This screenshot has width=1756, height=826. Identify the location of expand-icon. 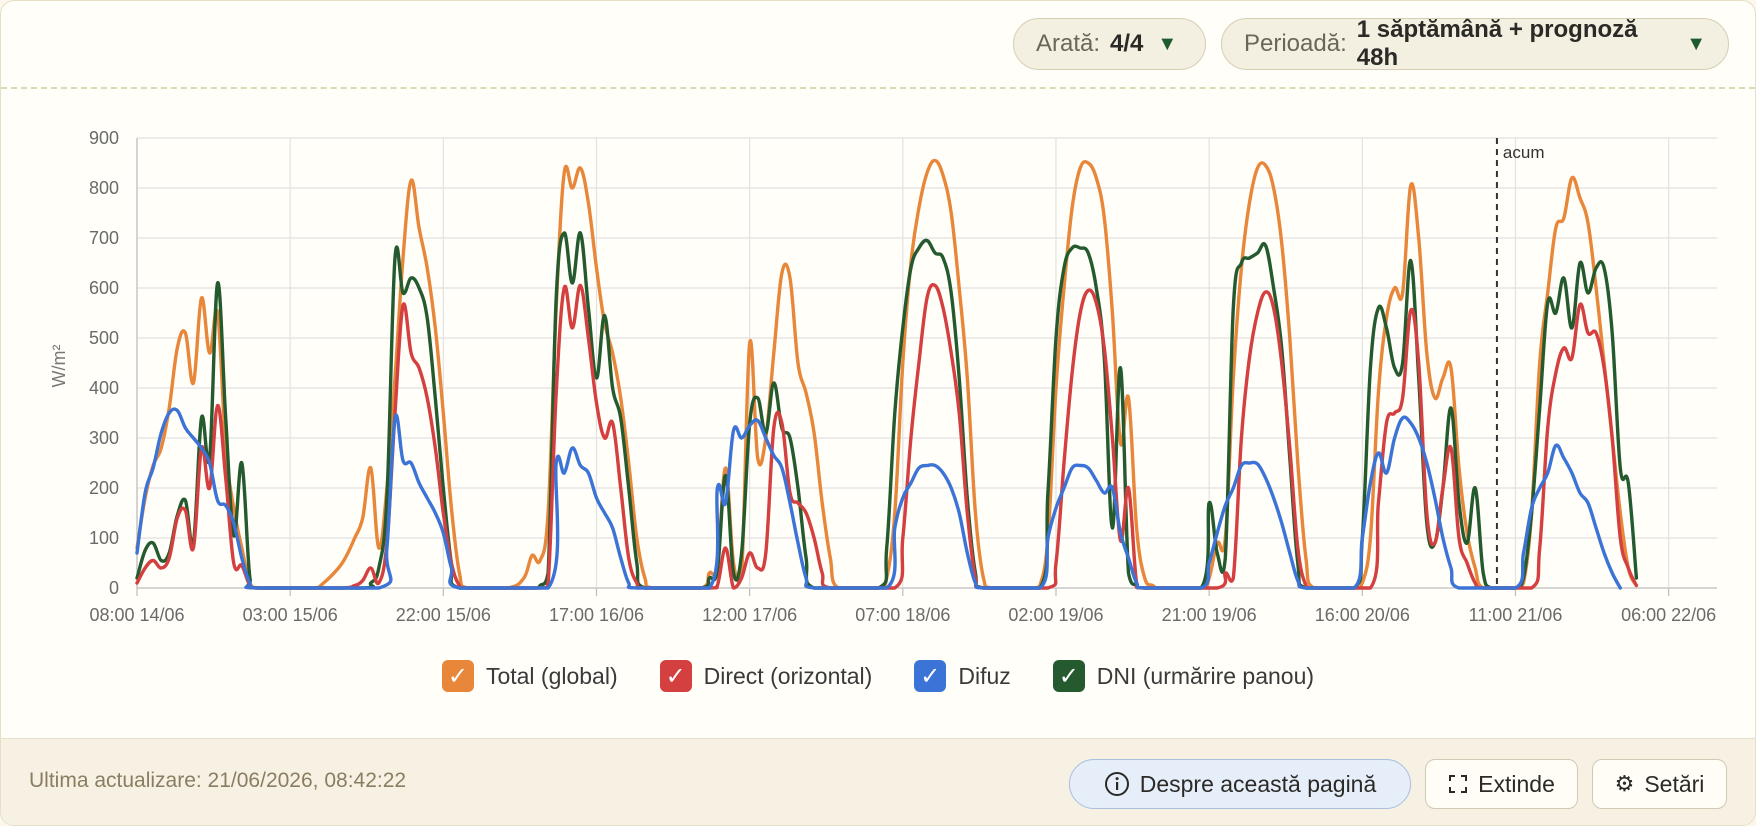
(1458, 784).